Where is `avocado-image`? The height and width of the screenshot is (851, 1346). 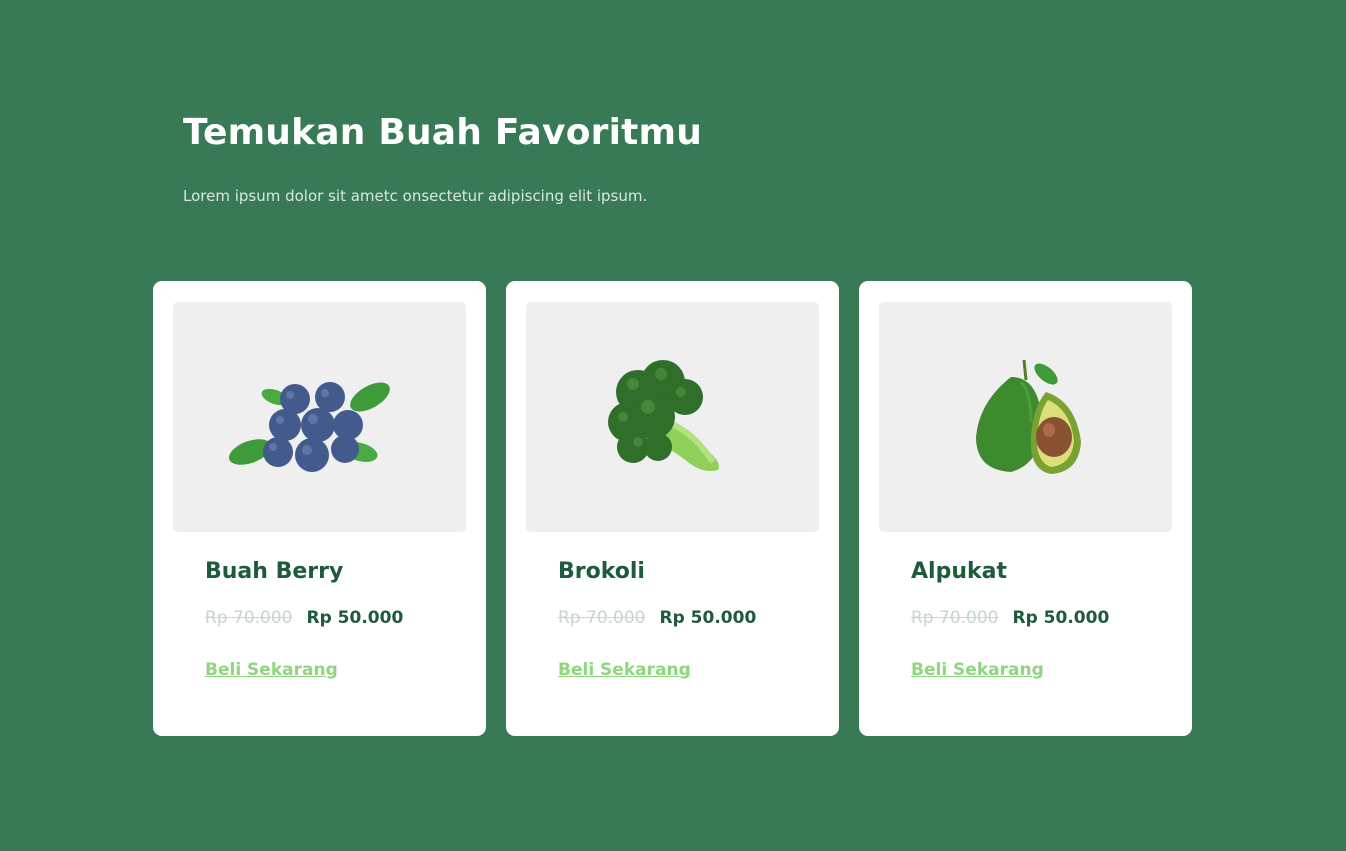 avocado-image is located at coordinates (1028, 416).